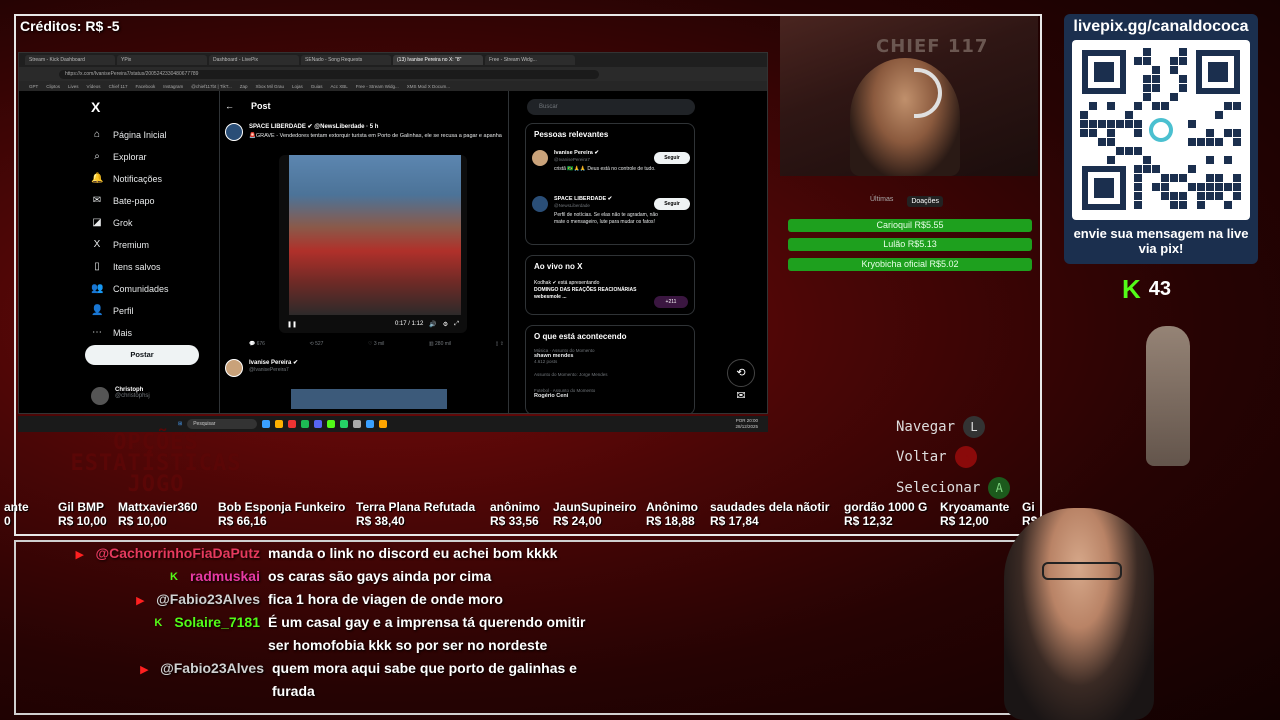 This screenshot has width=1280, height=720. What do you see at coordinates (438, 60) in the screenshot?
I see `browser-tab: (13) Ivanise Pereira no X: "8"` at bounding box center [438, 60].